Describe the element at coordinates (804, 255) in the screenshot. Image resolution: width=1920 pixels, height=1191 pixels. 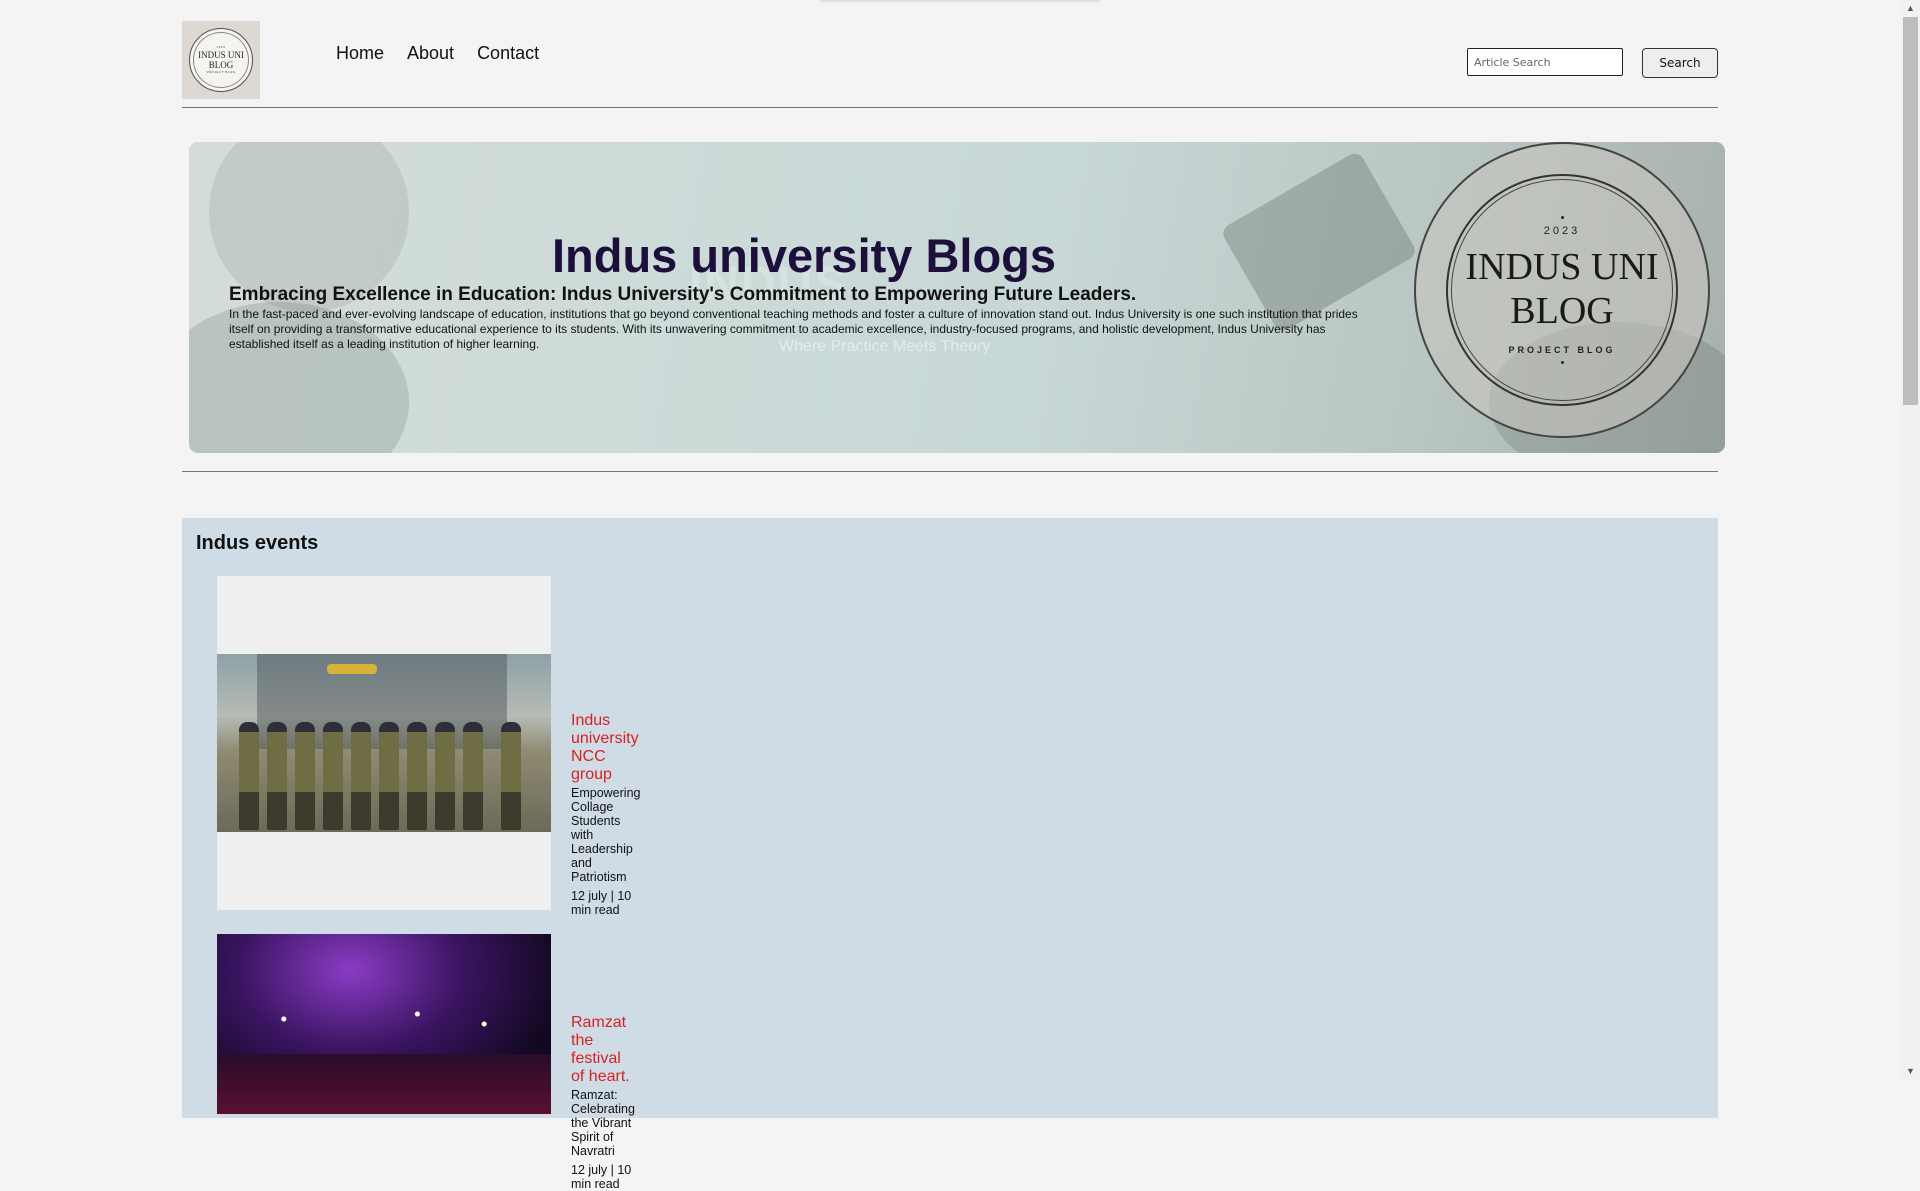
I see `hero-title: Indus university Blogs` at that location.